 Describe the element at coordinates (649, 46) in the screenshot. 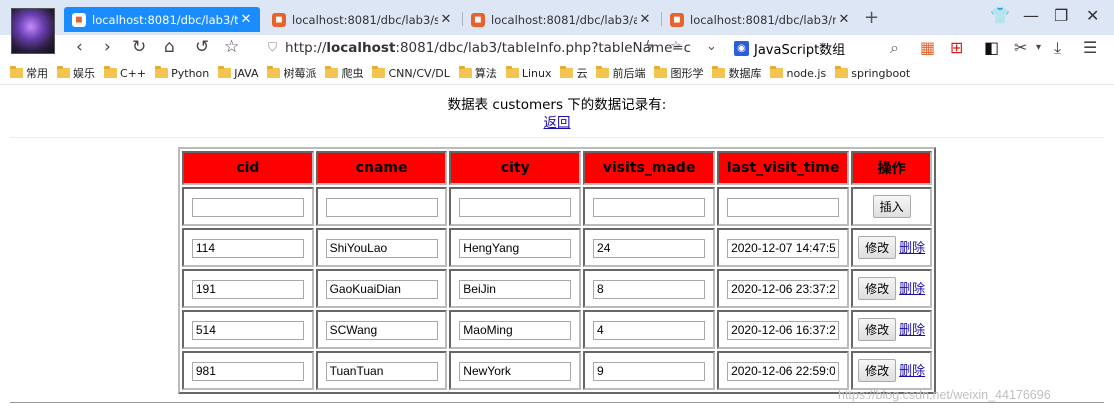

I see `lightning-icon: ϟ` at that location.